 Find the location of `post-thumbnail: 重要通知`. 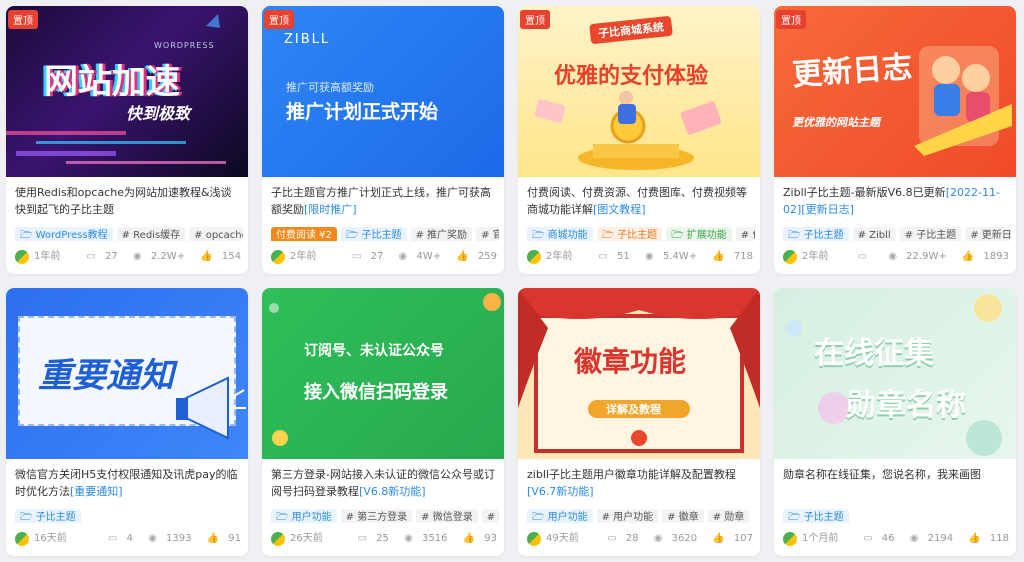

post-thumbnail: 重要通知 is located at coordinates (127, 373).